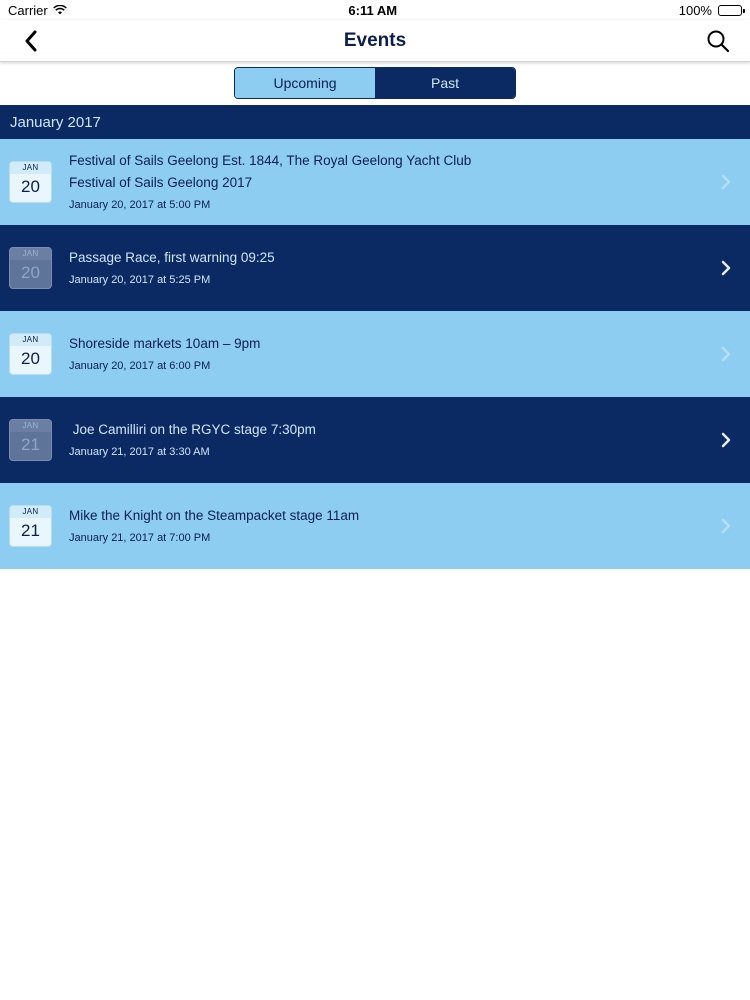 This screenshot has width=750, height=1000. I want to click on event-time: January 20, 2017 at 5:25 PM, so click(140, 279).